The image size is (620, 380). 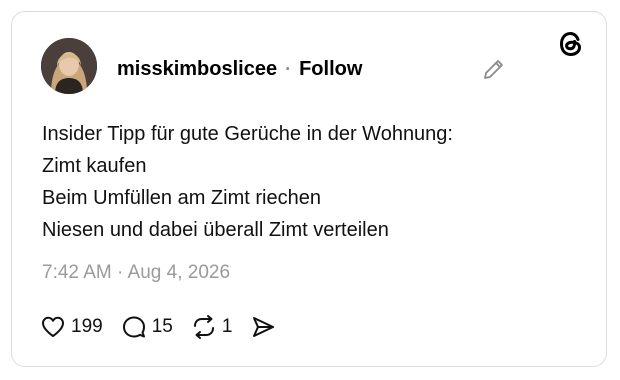 I want to click on timestamp: 7:42 AM · Aug 4, 2026, so click(x=136, y=273).